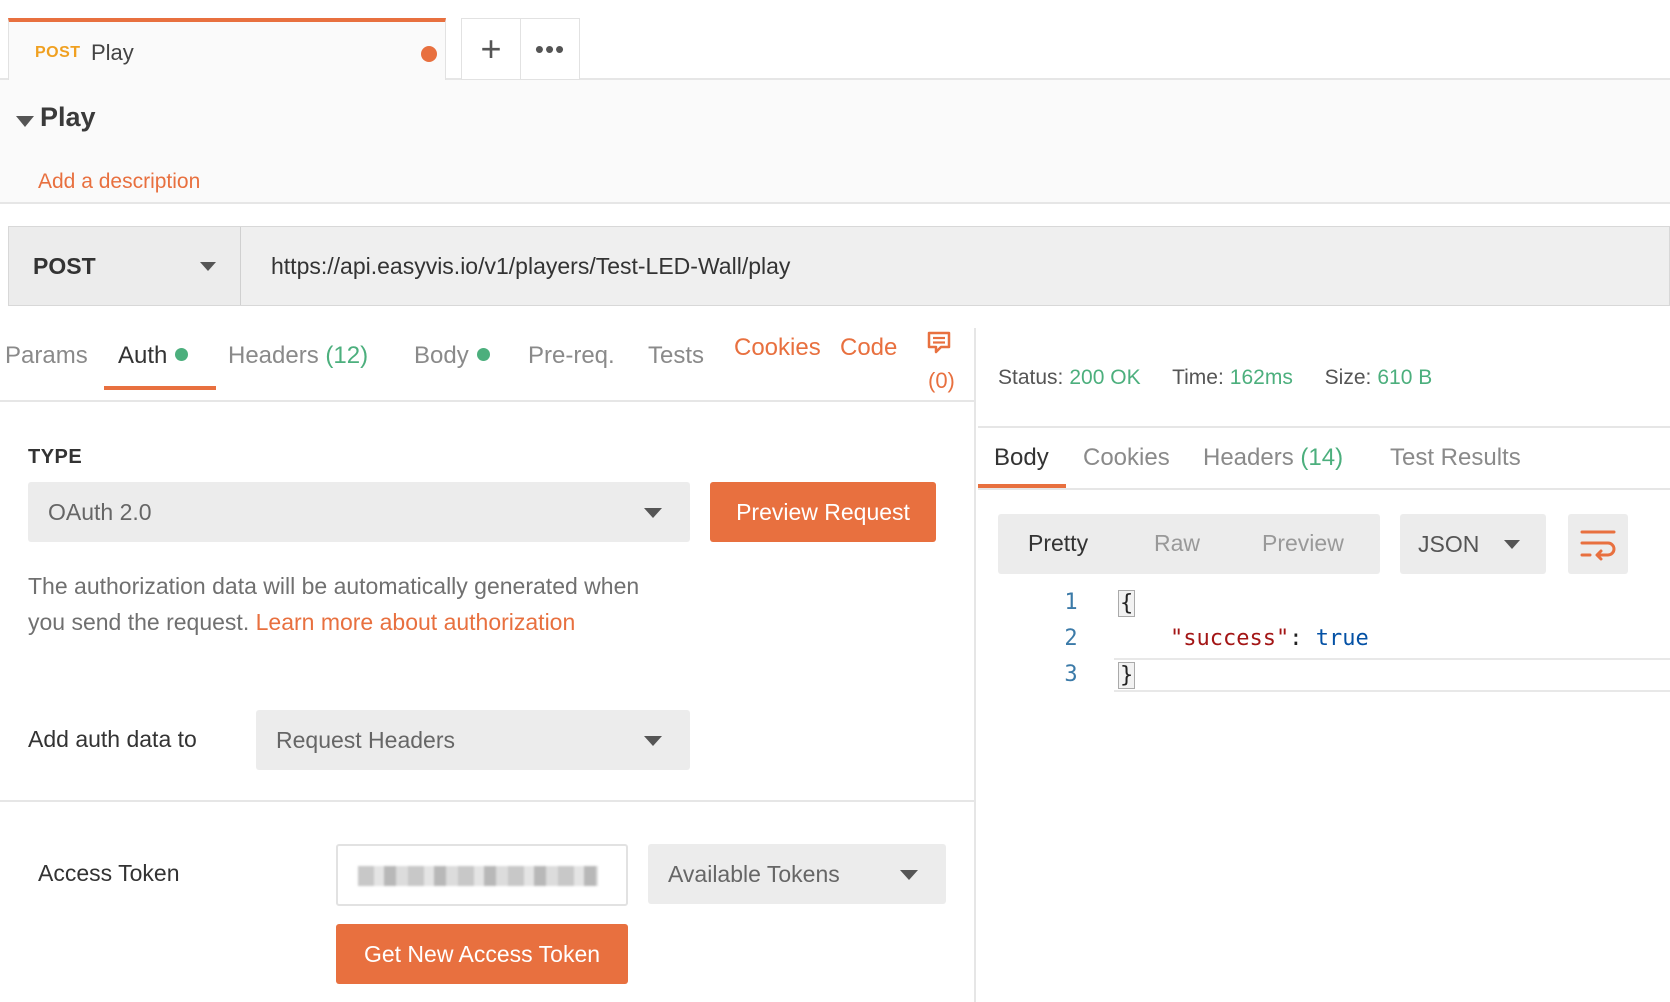 This screenshot has height=1002, width=1670. I want to click on response-meta: Status: 200 OK Time: 162ms Size: 610 B, so click(1228, 378).